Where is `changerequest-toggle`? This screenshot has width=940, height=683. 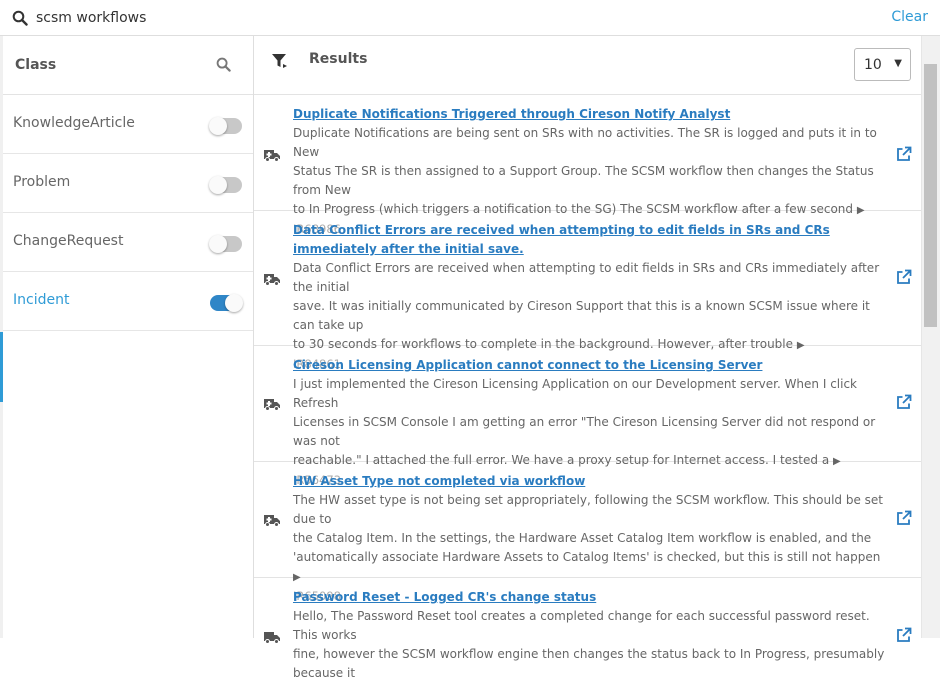 changerequest-toggle is located at coordinates (225, 244).